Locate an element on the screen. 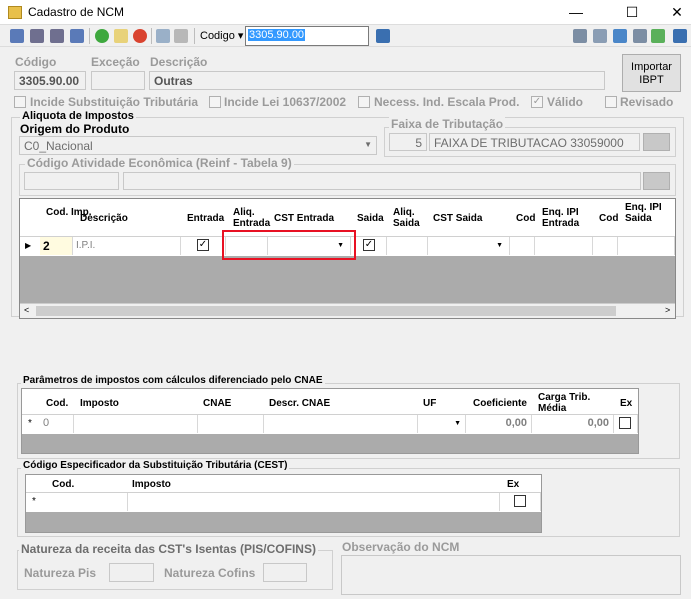 The height and width of the screenshot is (599, 691). minimize-button: — is located at coordinates (576, 12).